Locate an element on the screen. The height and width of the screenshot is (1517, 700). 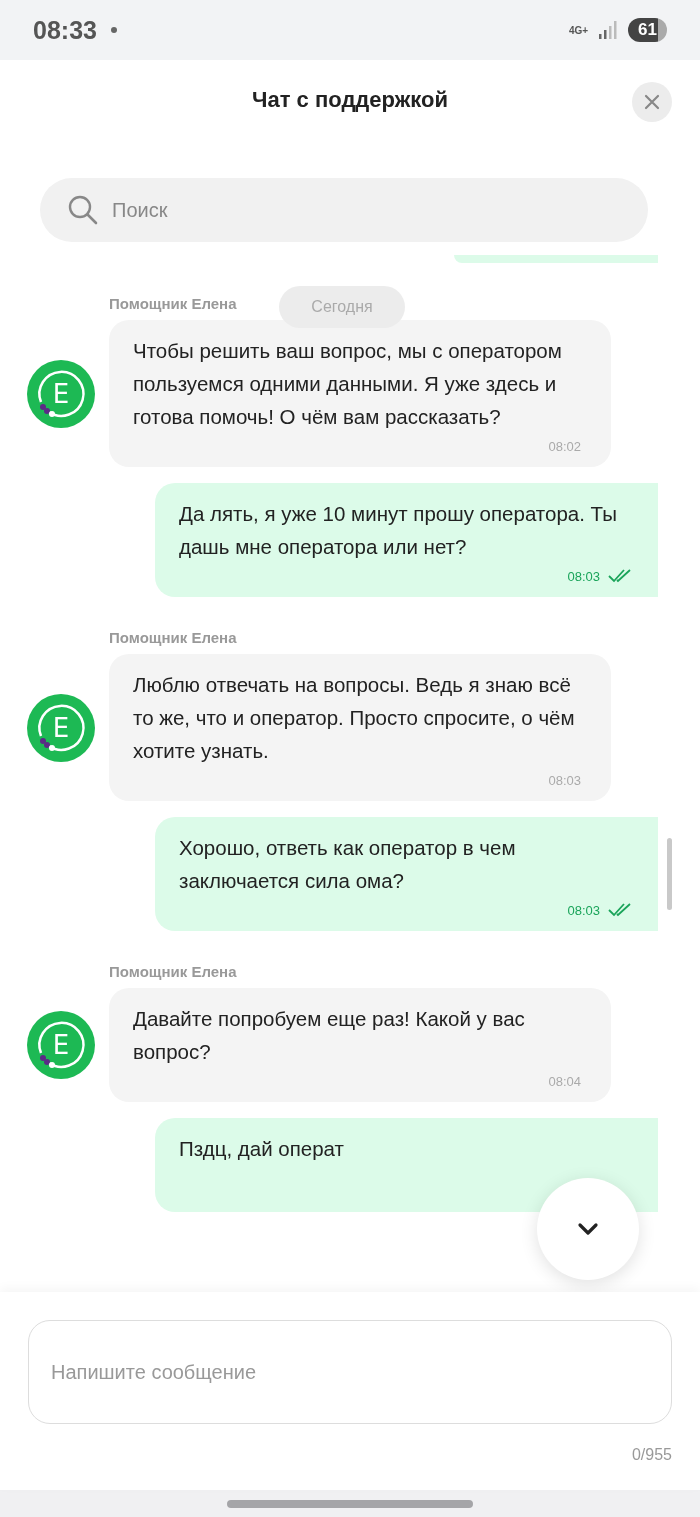
close-icon is located at coordinates (652, 102).